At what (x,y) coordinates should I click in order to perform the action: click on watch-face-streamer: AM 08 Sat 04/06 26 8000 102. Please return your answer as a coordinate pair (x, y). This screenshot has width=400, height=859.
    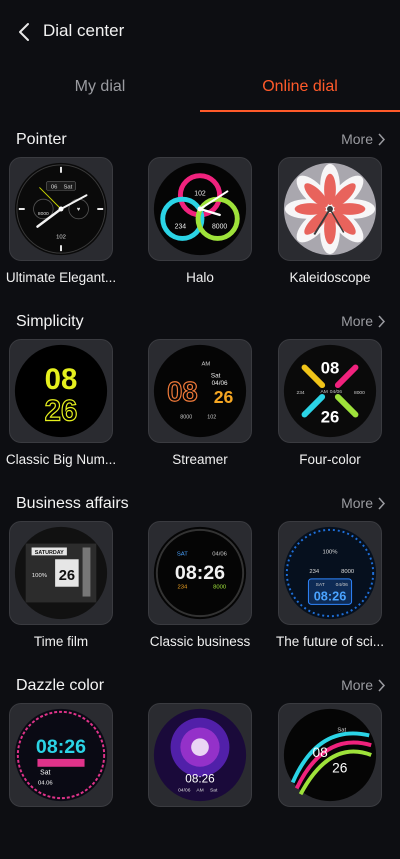
    Looking at the image, I should click on (200, 391).